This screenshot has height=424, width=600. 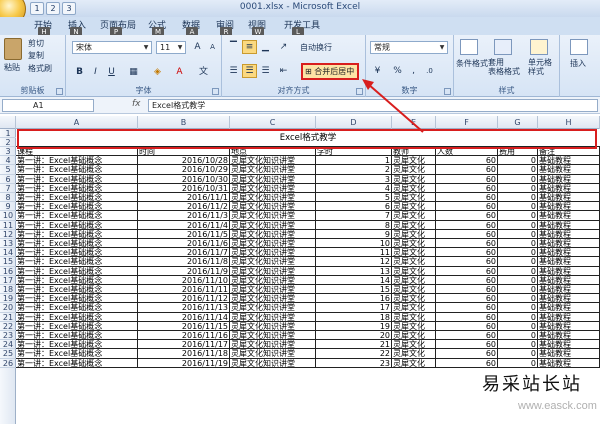 What do you see at coordinates (467, 122) in the screenshot?
I see `column-header-f: F` at bounding box center [467, 122].